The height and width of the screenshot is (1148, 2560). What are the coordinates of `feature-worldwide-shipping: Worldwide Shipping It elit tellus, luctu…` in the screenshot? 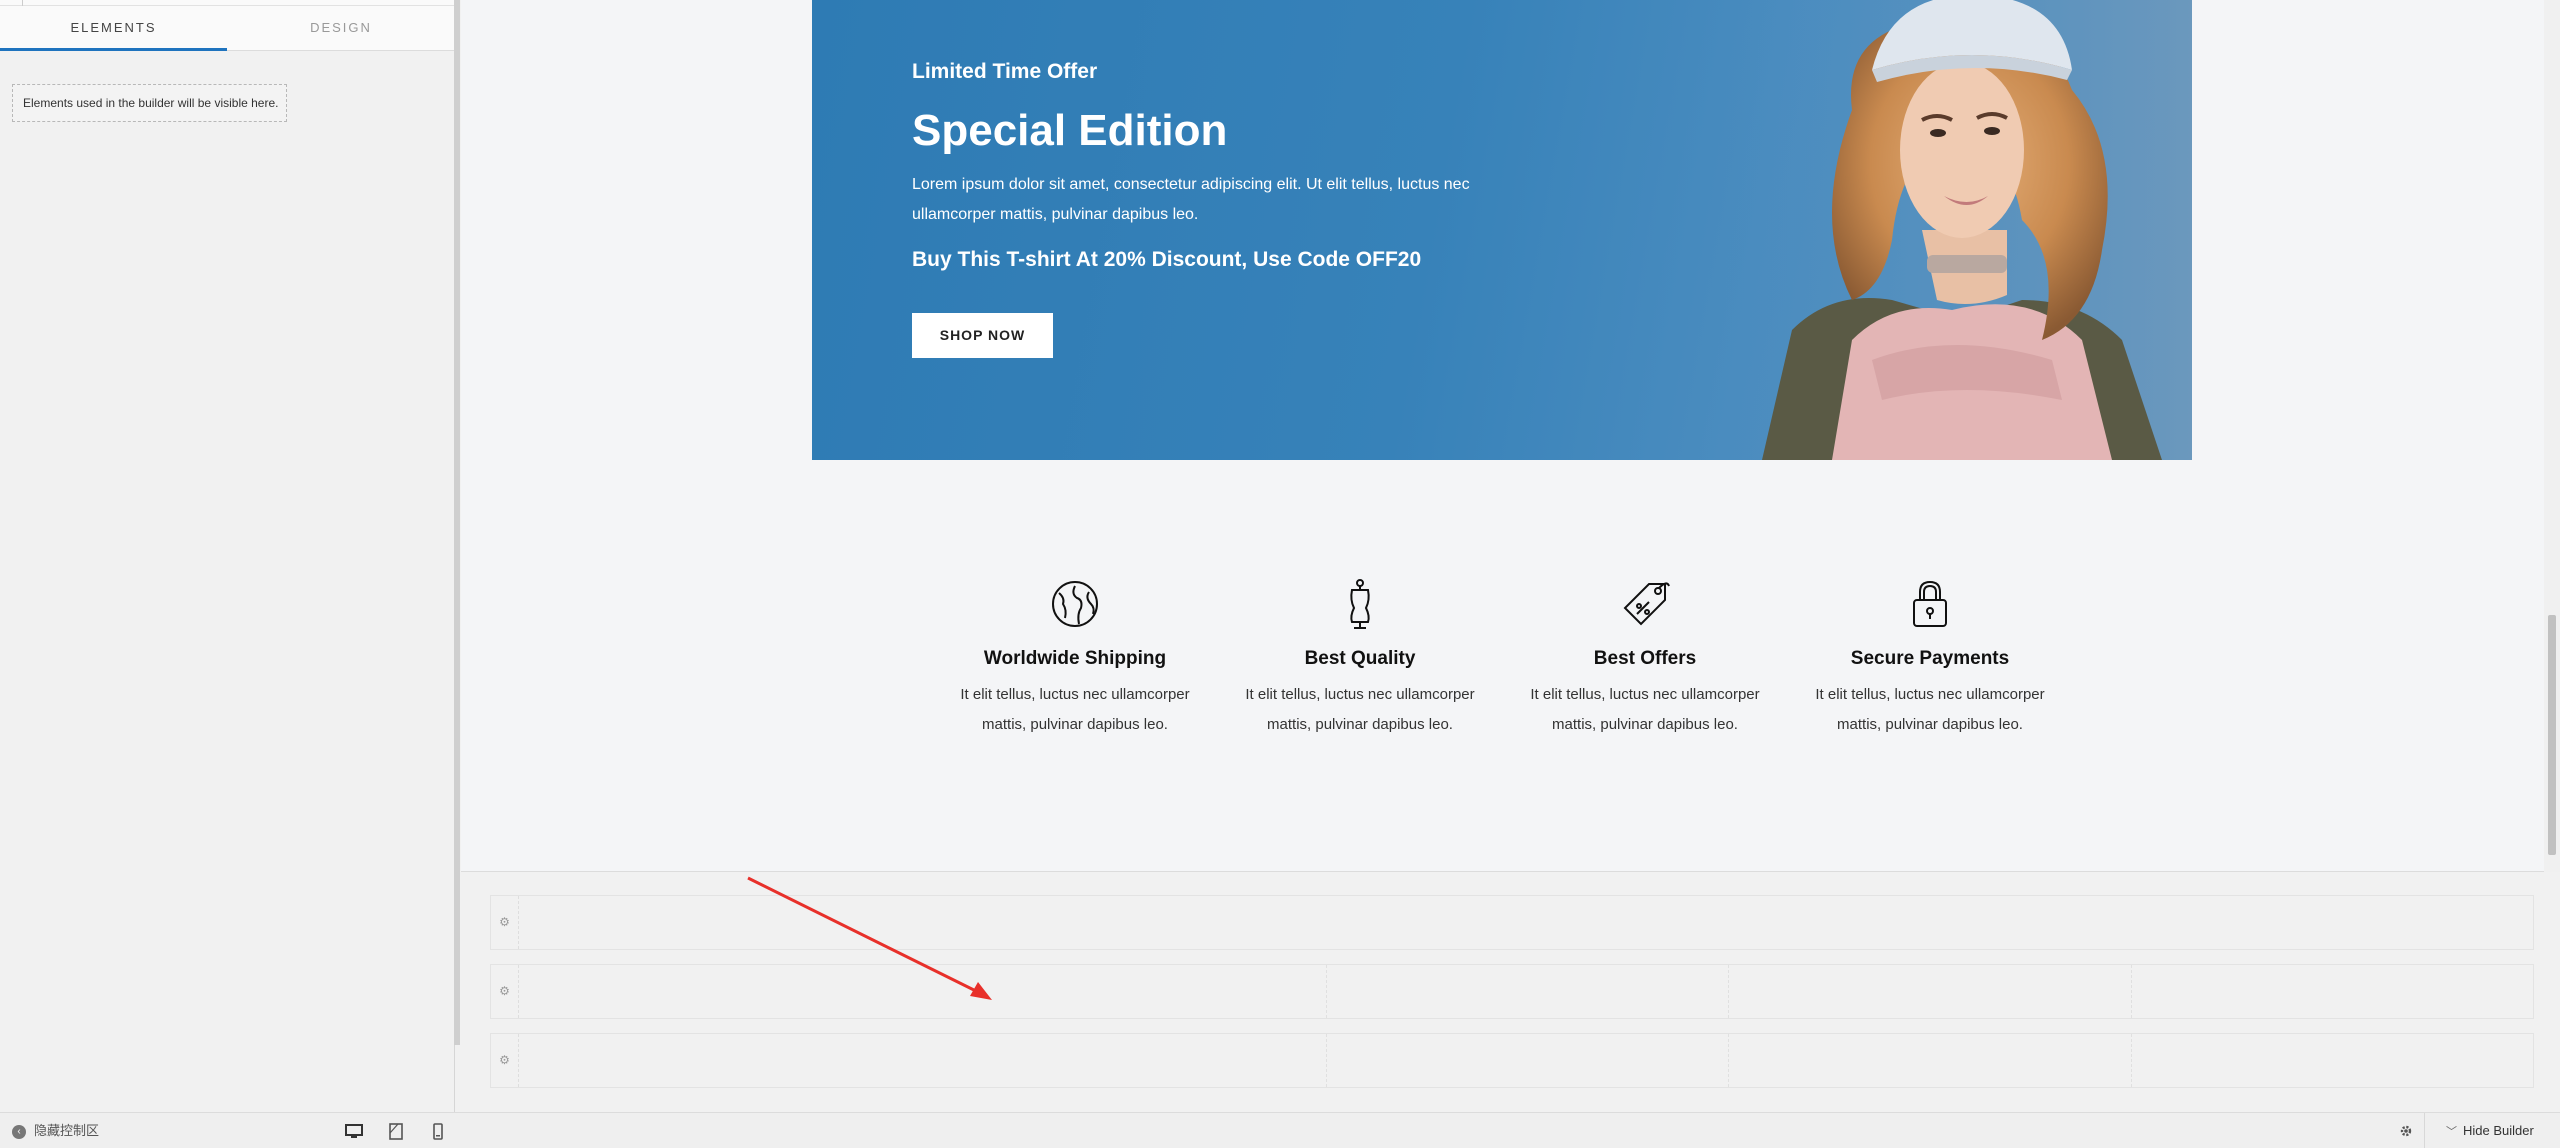 It's located at (1075, 659).